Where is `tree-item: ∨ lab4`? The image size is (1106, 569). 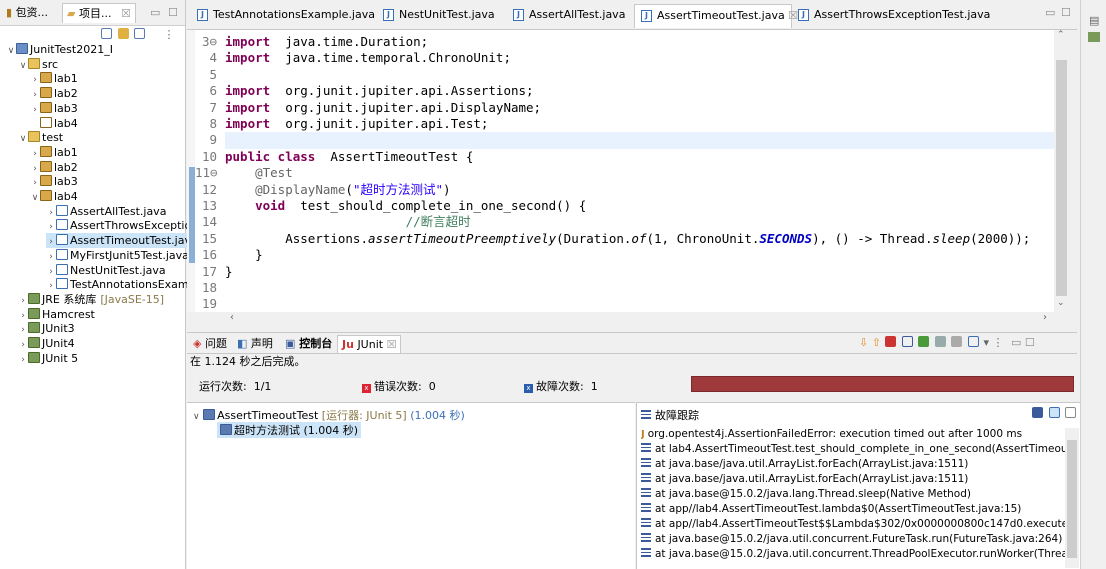
tree-item: ∨ lab4 is located at coordinates (54, 196).